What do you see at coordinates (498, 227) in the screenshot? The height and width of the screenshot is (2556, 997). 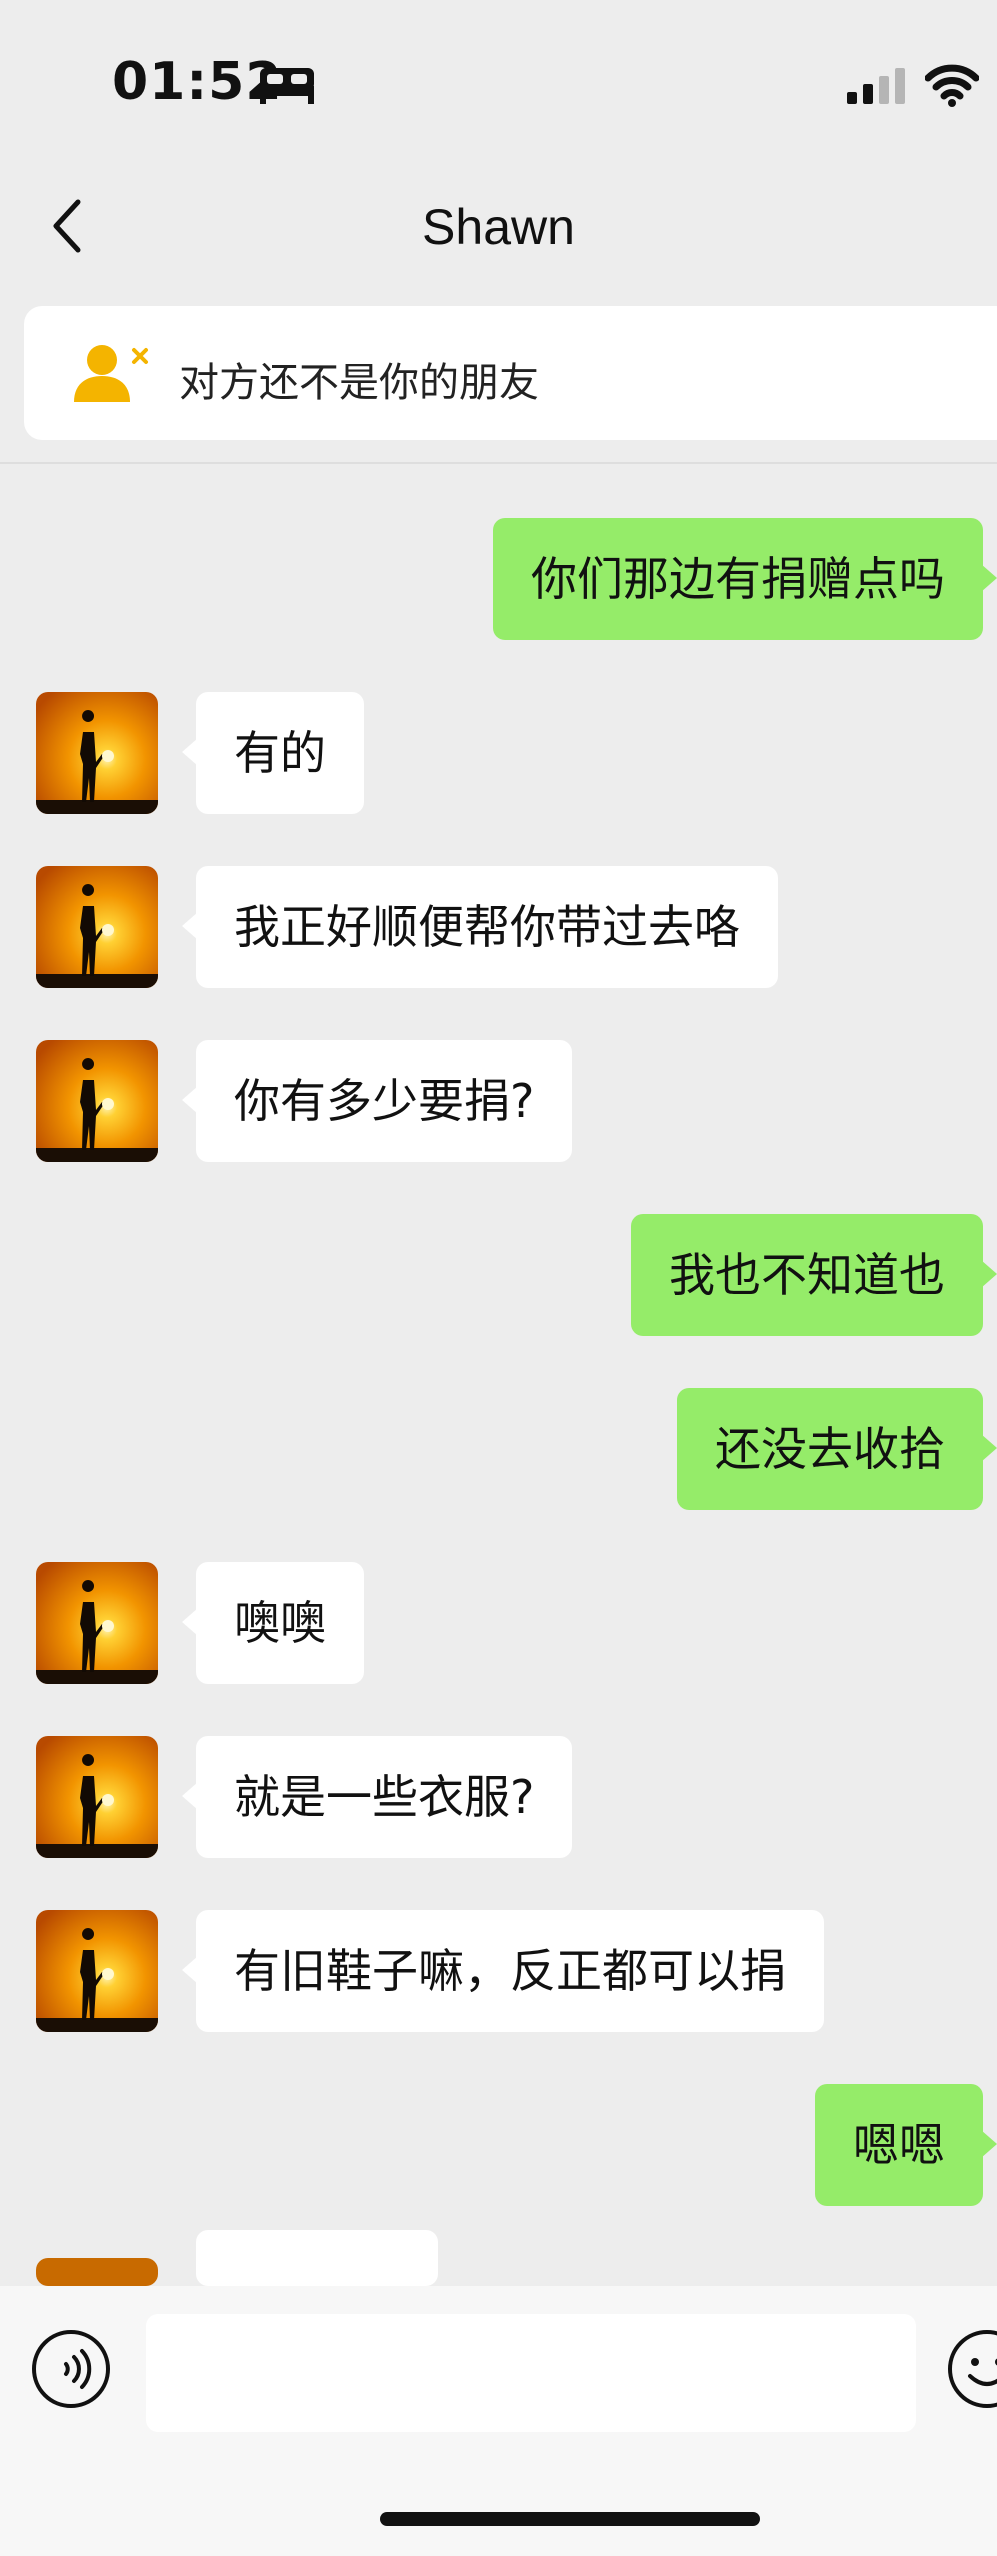 I see `page-title: Shawn` at bounding box center [498, 227].